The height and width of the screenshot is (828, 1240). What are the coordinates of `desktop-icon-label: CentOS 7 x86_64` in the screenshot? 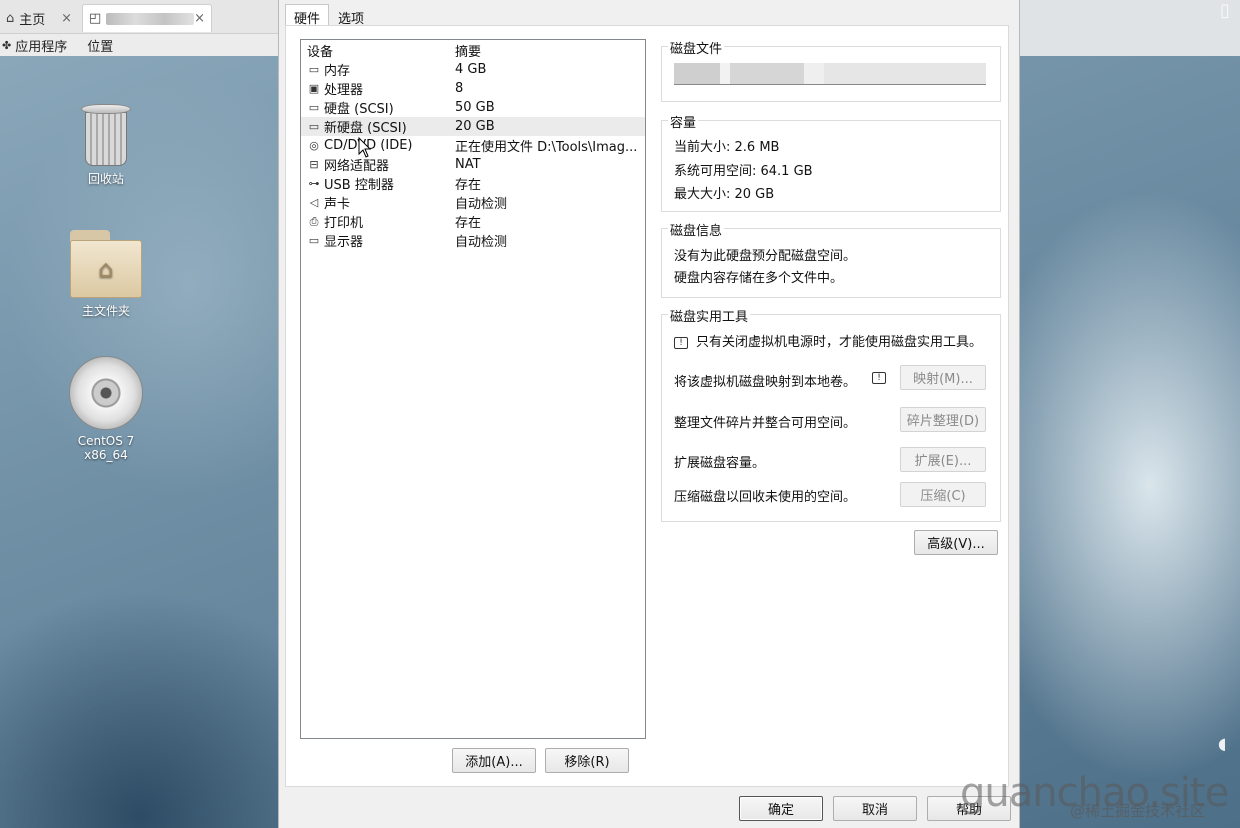 It's located at (106, 448).